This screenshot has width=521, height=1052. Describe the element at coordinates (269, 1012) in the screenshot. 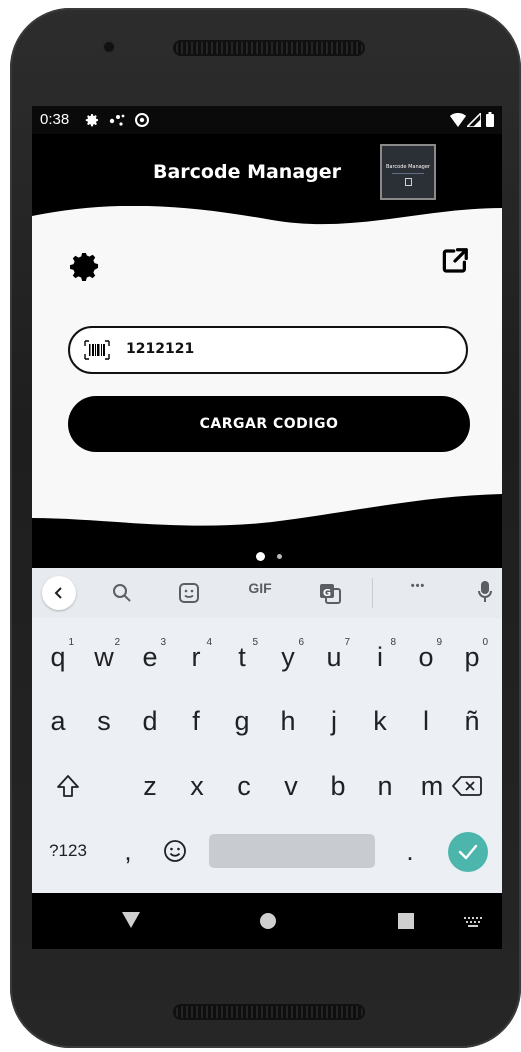

I see `bottom-speaker` at that location.